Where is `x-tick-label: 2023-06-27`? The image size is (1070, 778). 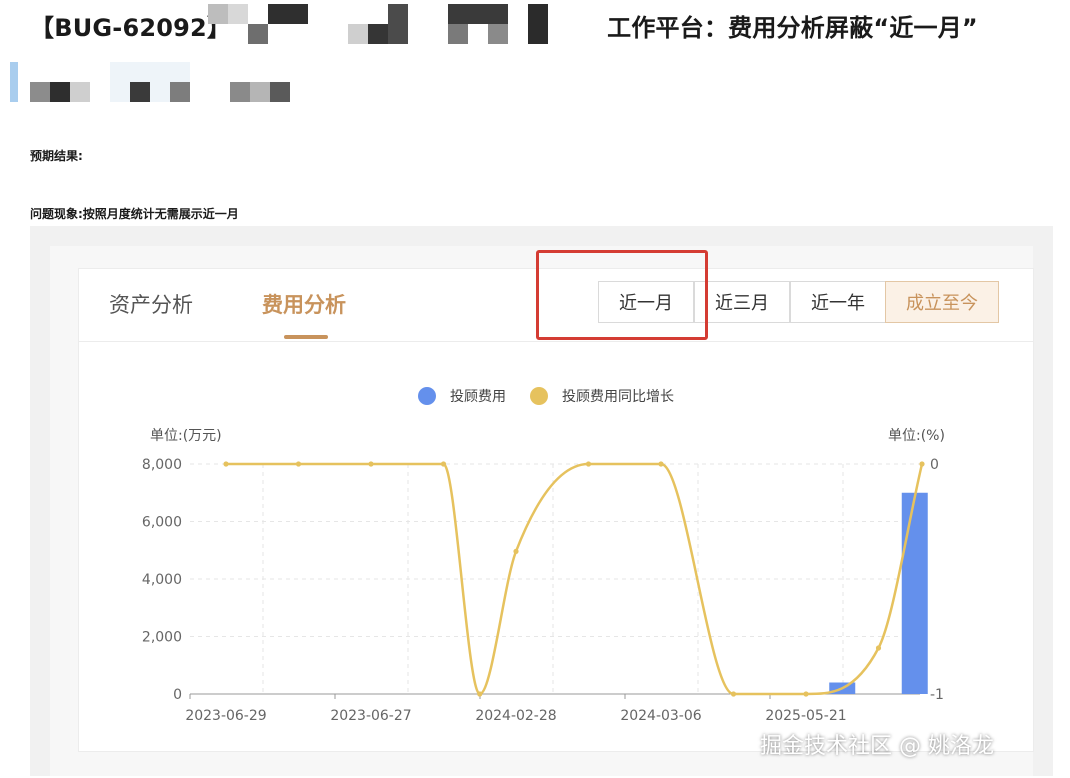 x-tick-label: 2023-06-27 is located at coordinates (370, 716).